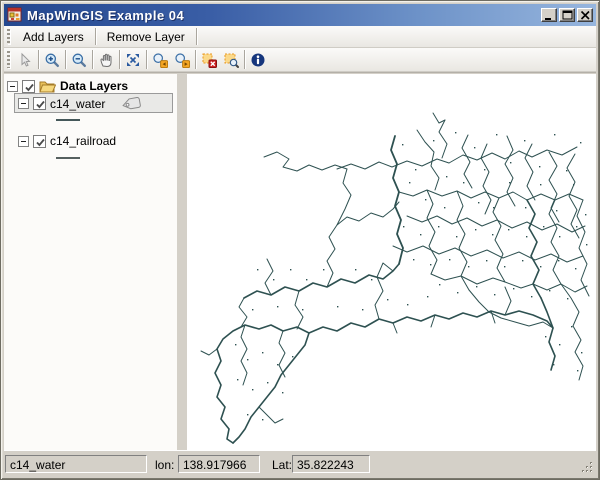  I want to click on minimize-button, so click(549, 15).